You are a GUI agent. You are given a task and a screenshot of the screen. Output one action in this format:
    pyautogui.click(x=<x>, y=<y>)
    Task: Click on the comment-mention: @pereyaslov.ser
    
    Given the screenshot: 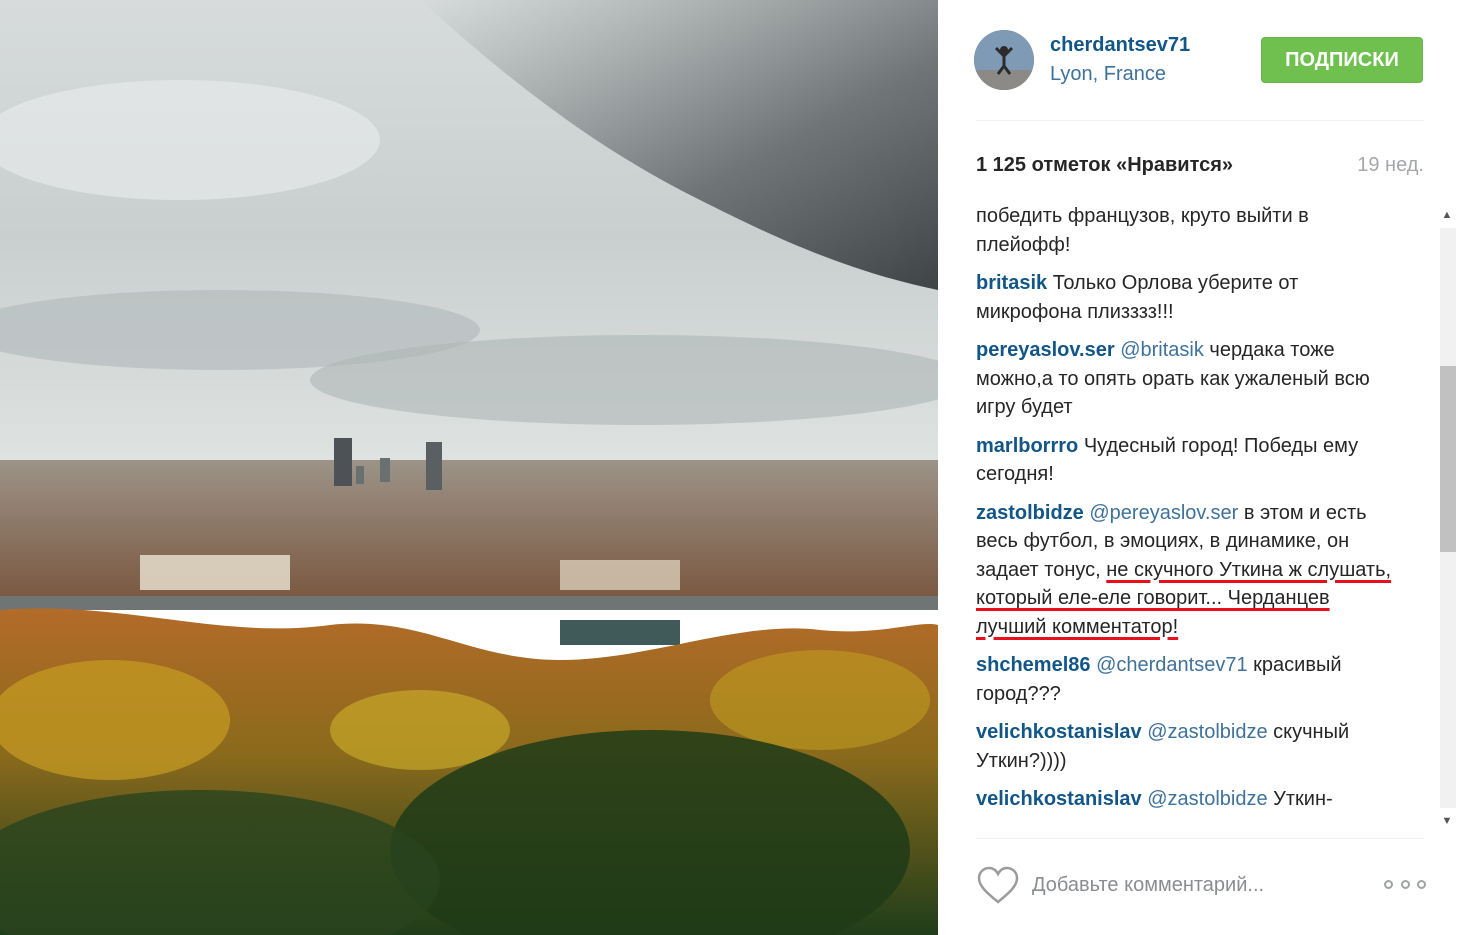 What is the action you would take?
    pyautogui.click(x=1163, y=513)
    